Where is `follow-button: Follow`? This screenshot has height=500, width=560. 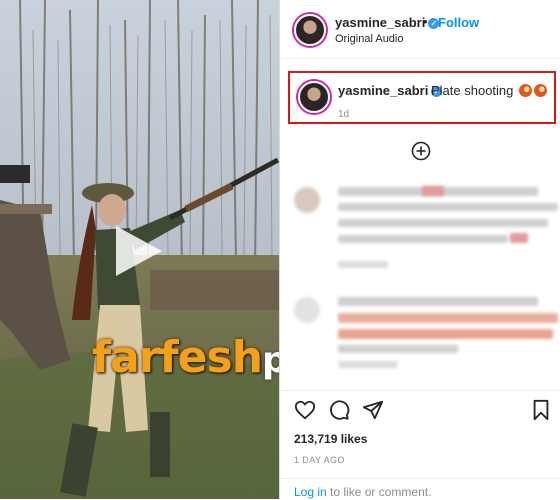
follow-button: Follow is located at coordinates (458, 22).